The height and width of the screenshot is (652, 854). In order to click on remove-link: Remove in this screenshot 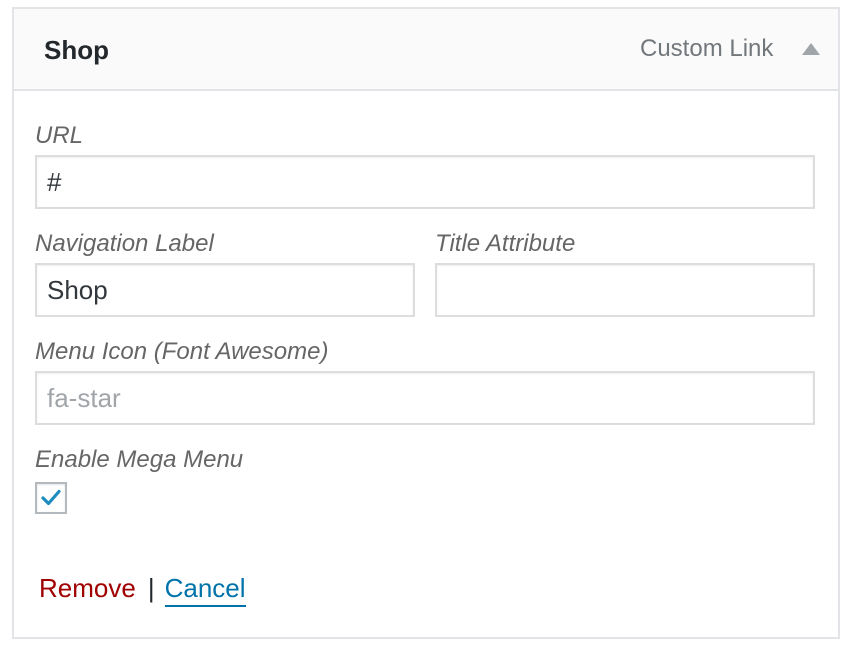, I will do `click(87, 588)`.